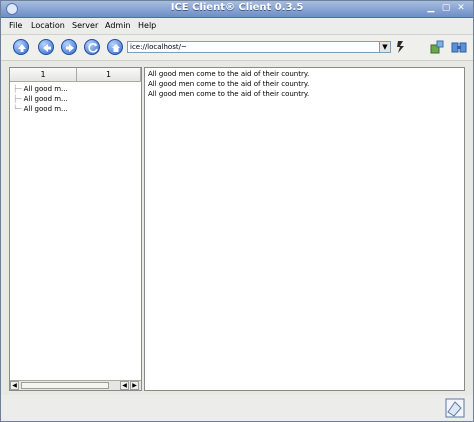  Describe the element at coordinates (48, 25) in the screenshot. I see `menu-location: Location` at that location.